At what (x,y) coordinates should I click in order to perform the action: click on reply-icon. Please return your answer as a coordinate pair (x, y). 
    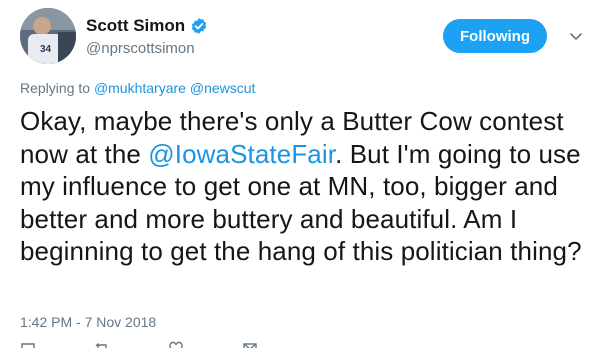
    Looking at the image, I should click on (28, 344).